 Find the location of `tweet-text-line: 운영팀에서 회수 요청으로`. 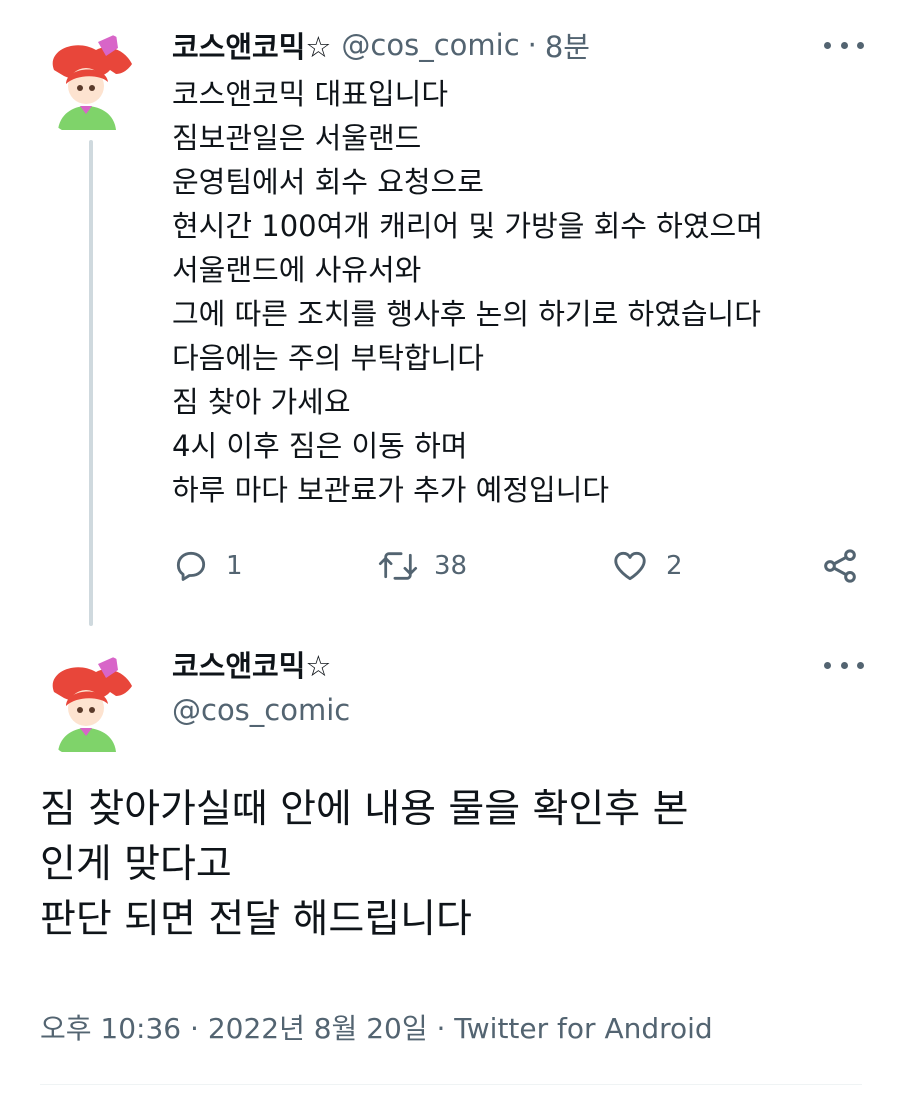

tweet-text-line: 운영팀에서 회수 요청으로 is located at coordinates (328, 182).